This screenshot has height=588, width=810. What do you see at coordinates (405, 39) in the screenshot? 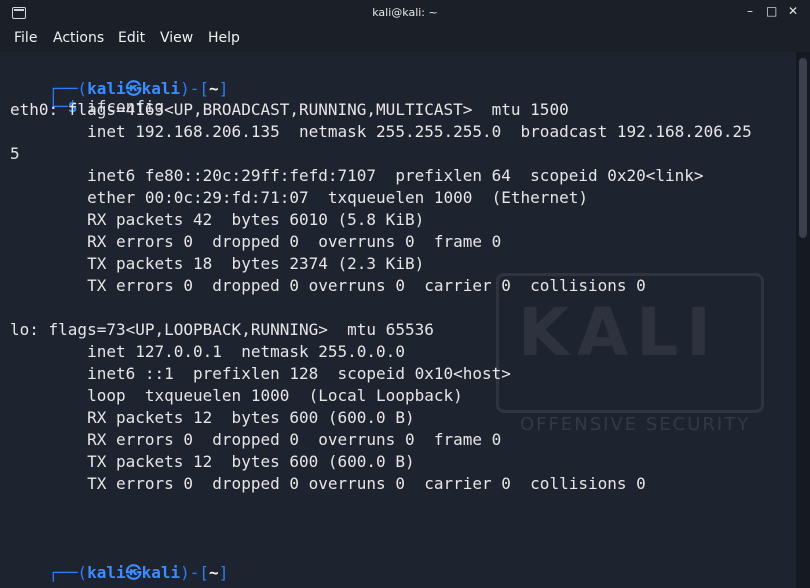
I see `menu-bar: File Actions Edit View Help` at bounding box center [405, 39].